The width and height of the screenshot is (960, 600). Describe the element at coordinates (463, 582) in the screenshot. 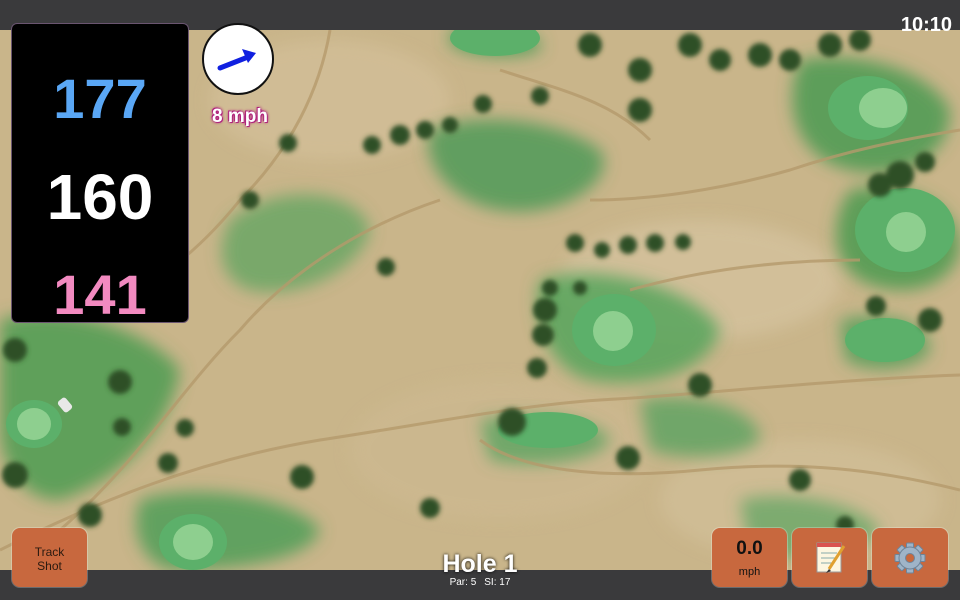

I see `hole-par: Par: 5` at that location.